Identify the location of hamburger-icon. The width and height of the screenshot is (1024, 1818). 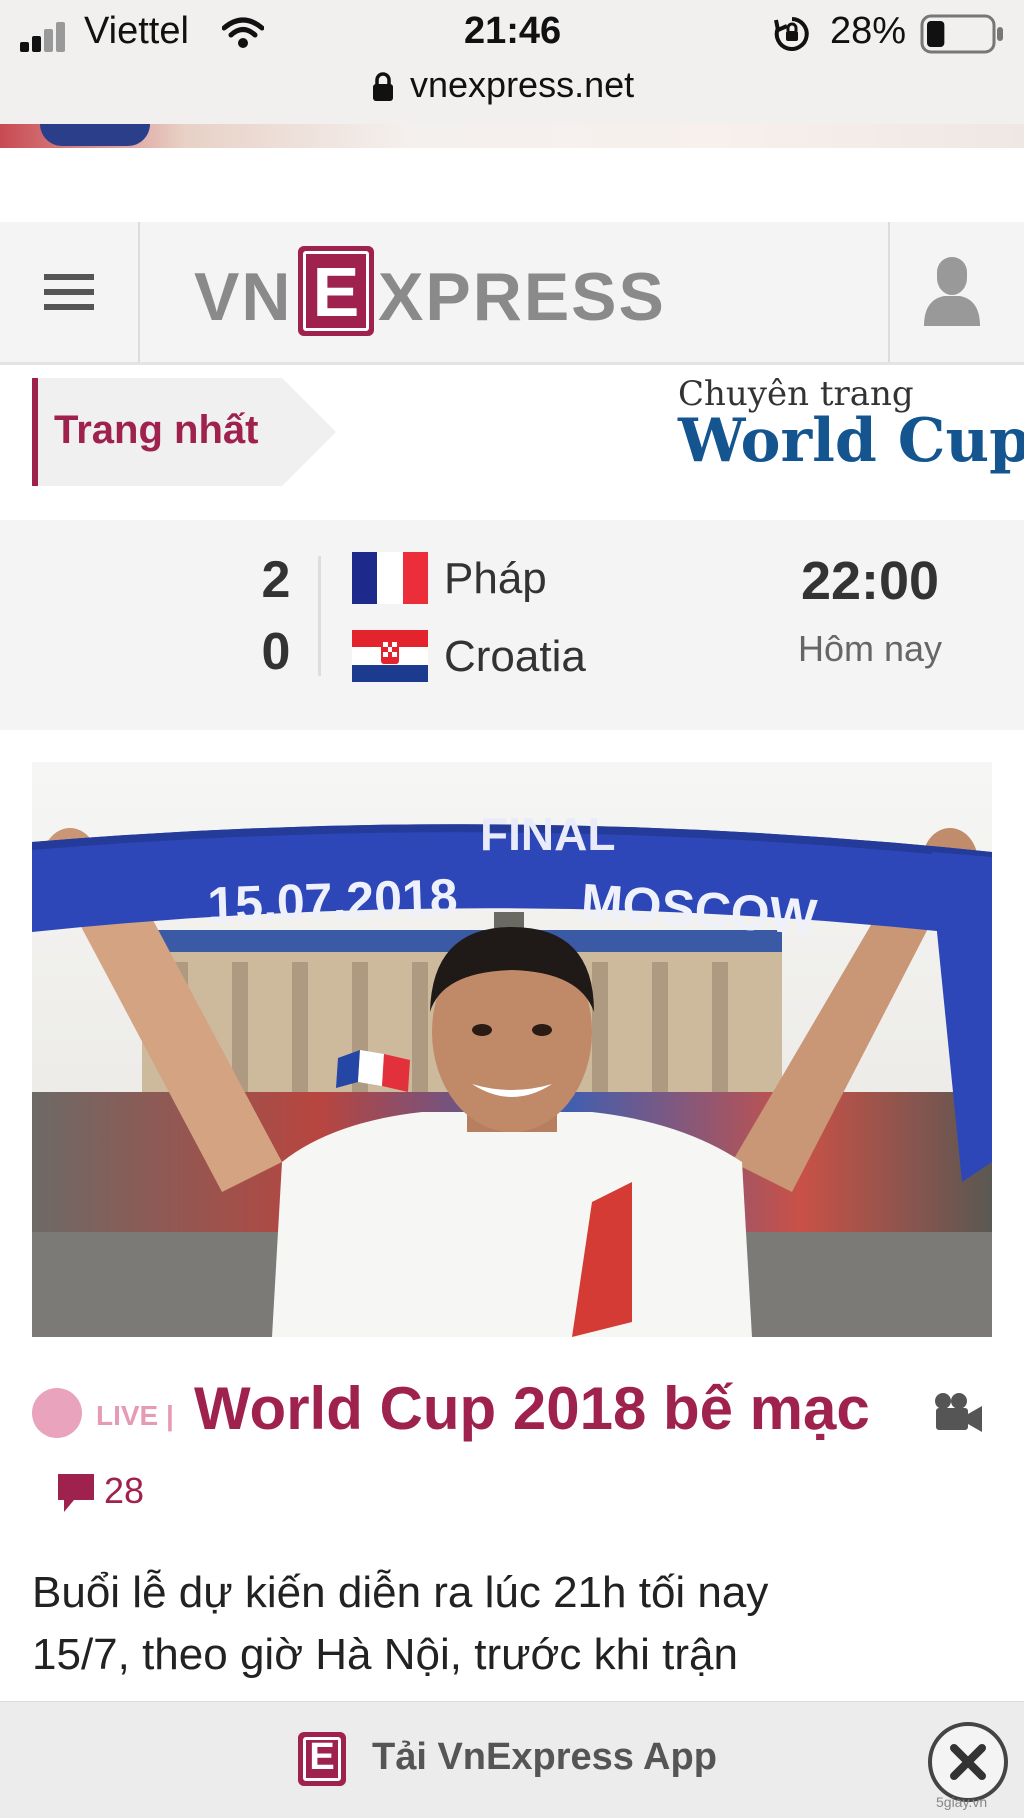
(69, 292).